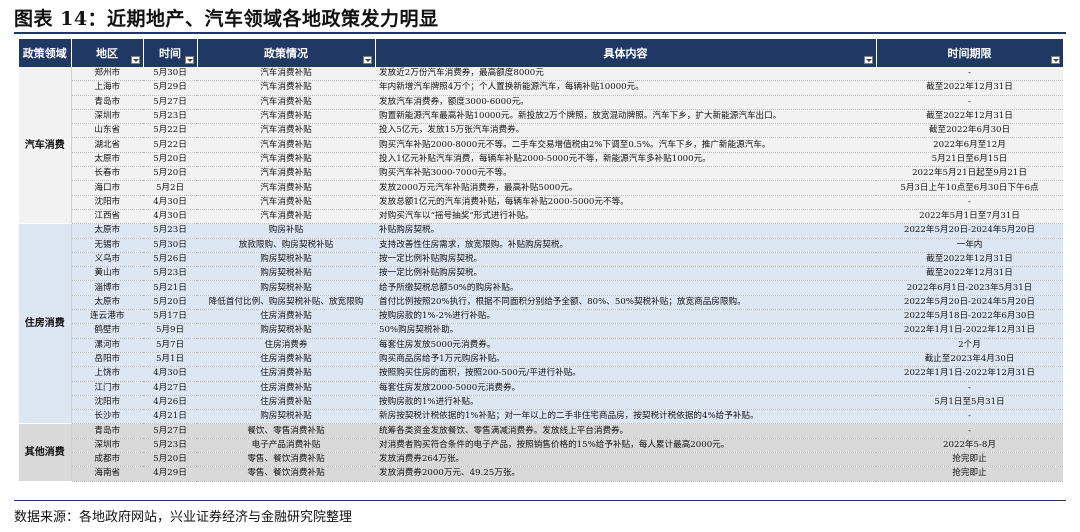 Image resolution: width=1080 pixels, height=532 pixels. Describe the element at coordinates (969, 403) in the screenshot. I see `period-cell: 5月1日至5月31日` at that location.